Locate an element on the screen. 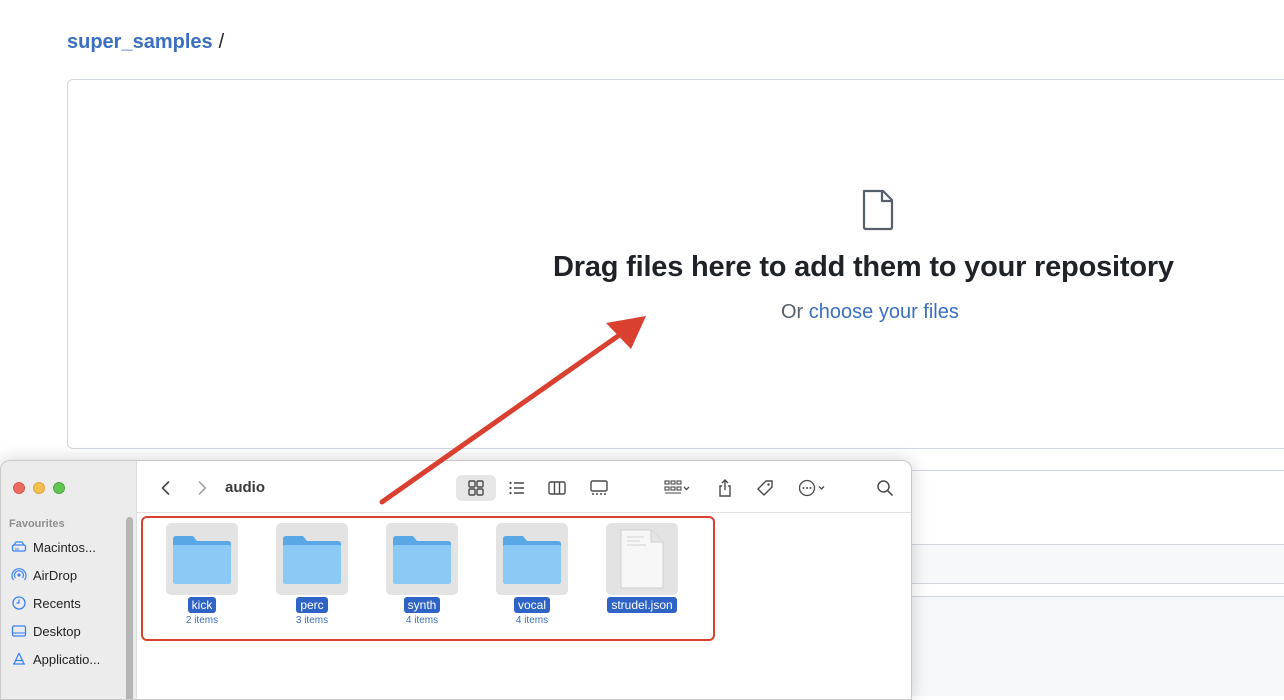 The width and height of the screenshot is (1284, 700). finder-toolbar: audio is located at coordinates (524, 487).